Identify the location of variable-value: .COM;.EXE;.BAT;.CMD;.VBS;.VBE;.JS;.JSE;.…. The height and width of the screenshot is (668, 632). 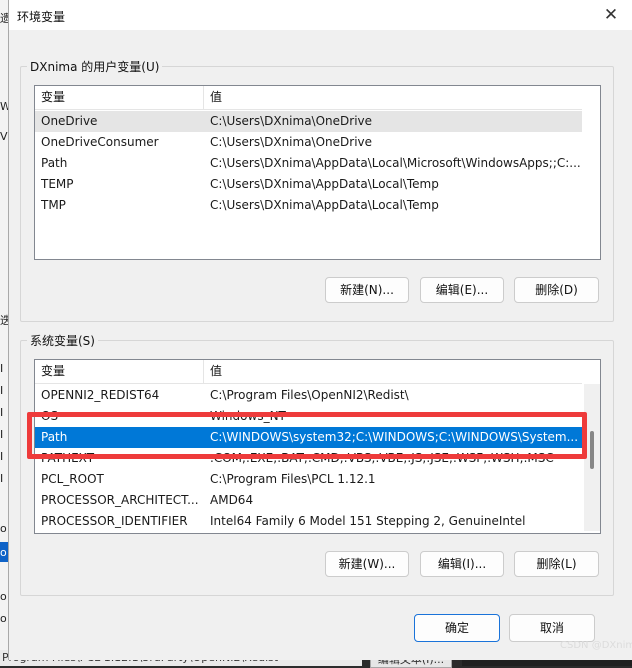
(382, 458).